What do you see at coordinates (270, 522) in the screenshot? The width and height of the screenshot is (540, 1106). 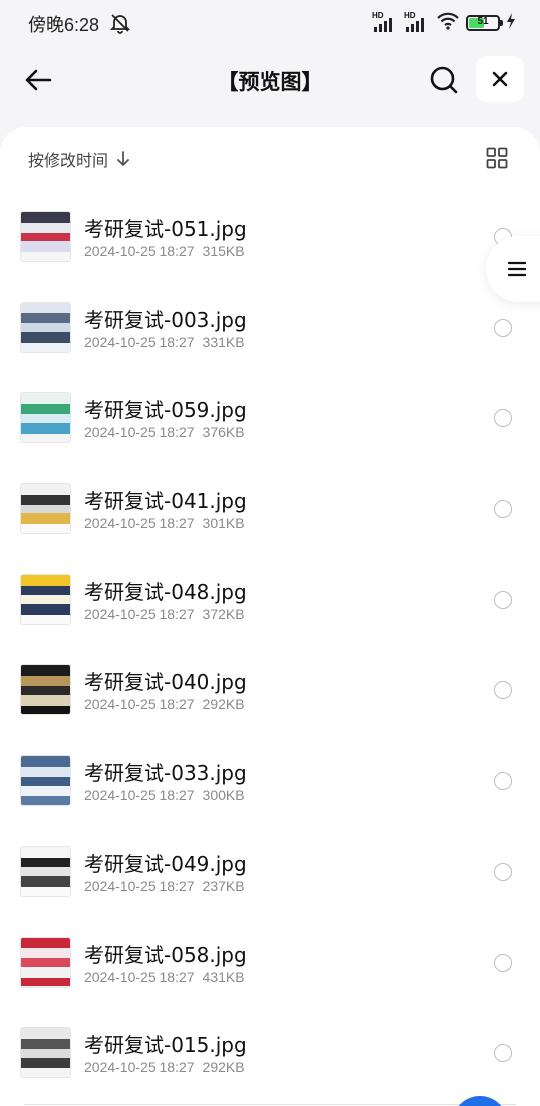 I see `file-row: 考研复试-041.jpg 2024-10-25 18:27 301KB` at bounding box center [270, 522].